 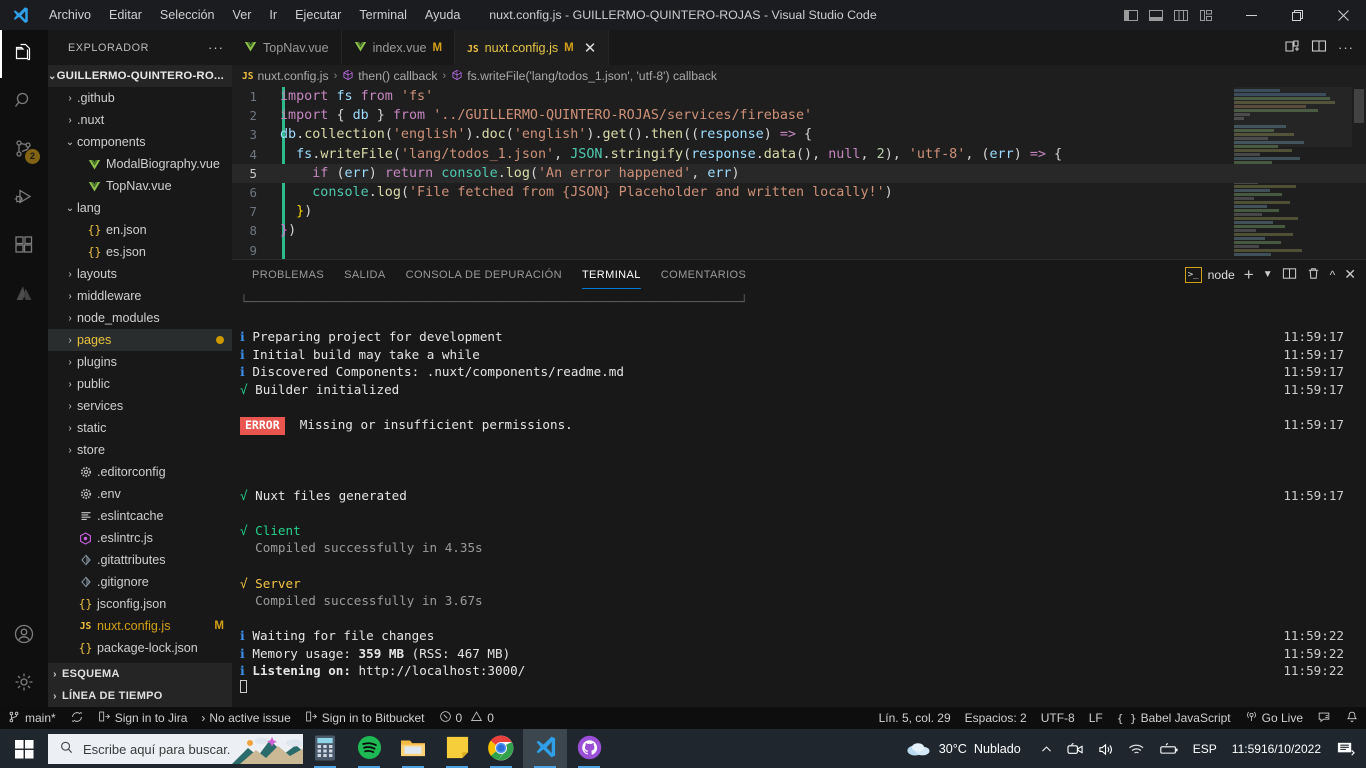 I want to click on panel-tab-comentarios: COMENTARIOS, so click(x=703, y=274).